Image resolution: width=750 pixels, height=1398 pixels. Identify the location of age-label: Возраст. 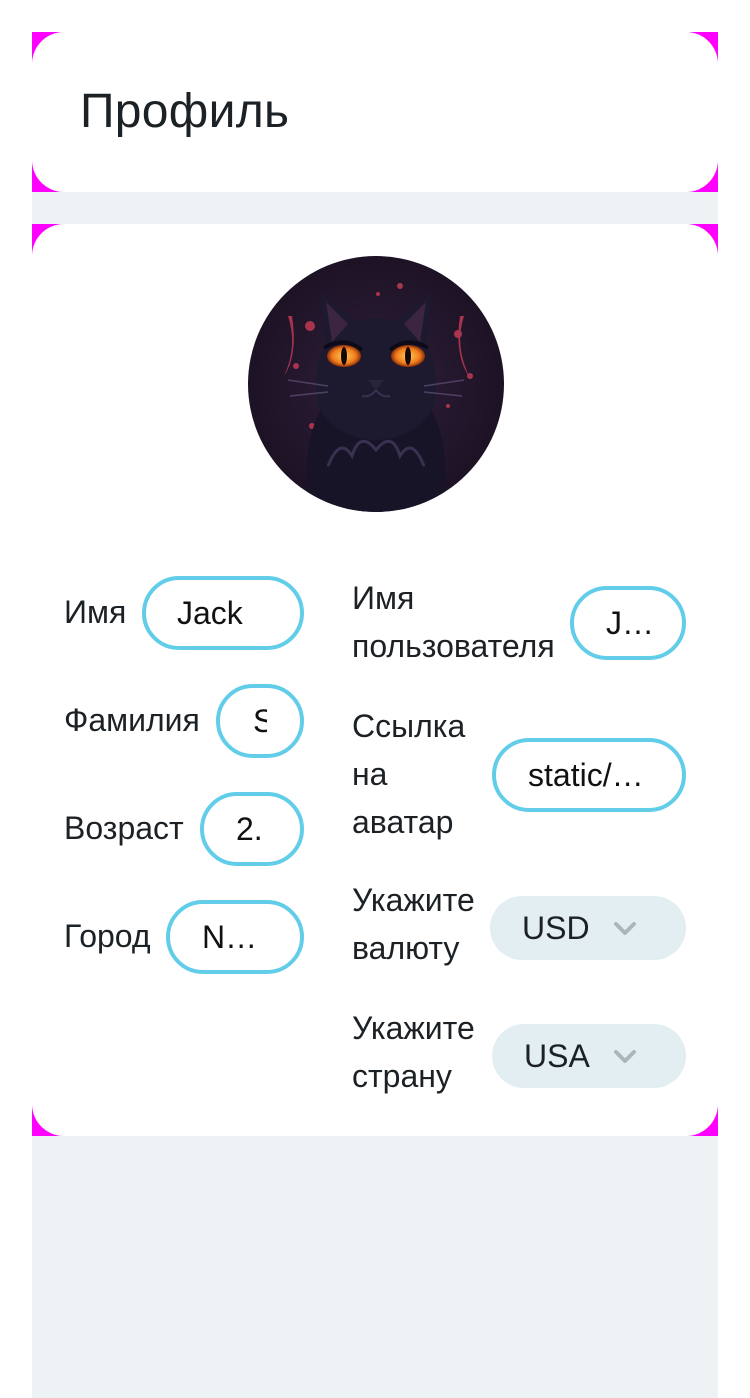
(124, 828).